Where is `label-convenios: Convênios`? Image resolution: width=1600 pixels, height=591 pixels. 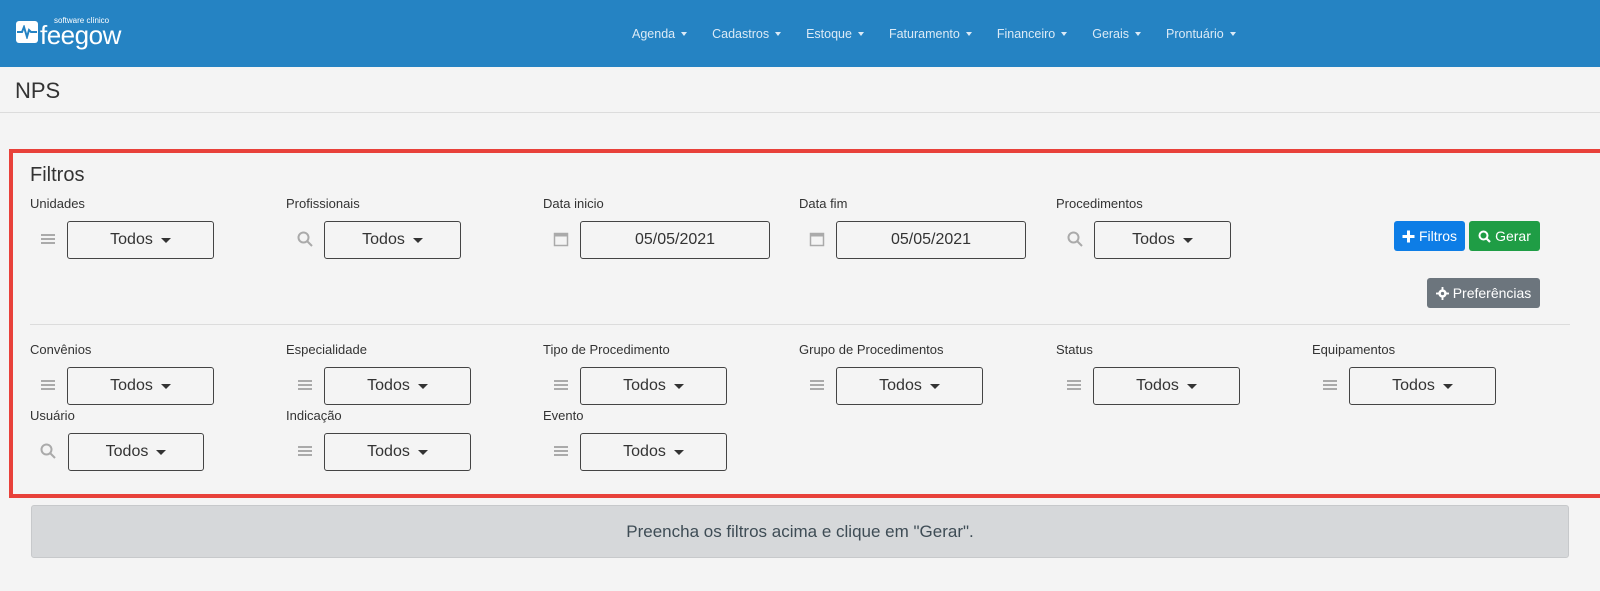 label-convenios: Convênios is located at coordinates (61, 349).